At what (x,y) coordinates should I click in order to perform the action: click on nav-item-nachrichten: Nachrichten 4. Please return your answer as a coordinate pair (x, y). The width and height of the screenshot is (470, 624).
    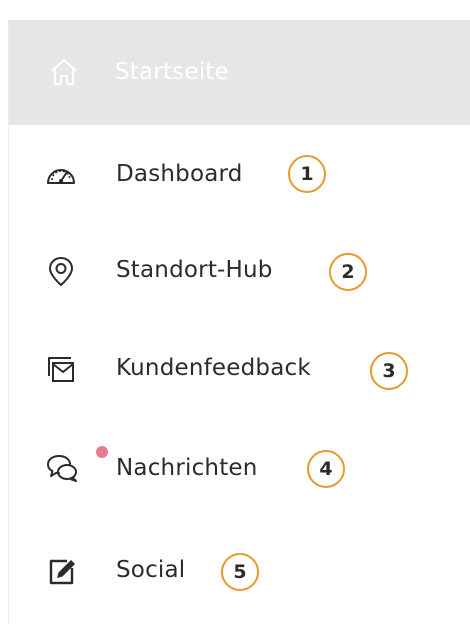
    Looking at the image, I should click on (239, 464).